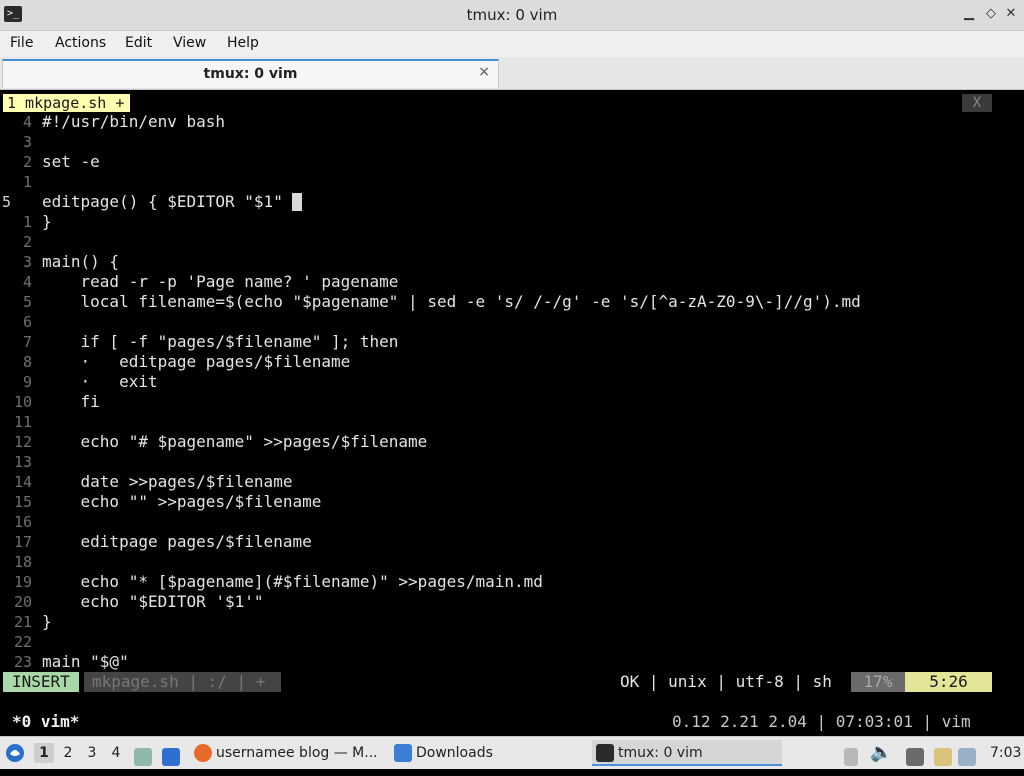 The height and width of the screenshot is (776, 1024). Describe the element at coordinates (512, 342) in the screenshot. I see `code-line: 7 if [ -f "pages/$filename" ]; then` at that location.